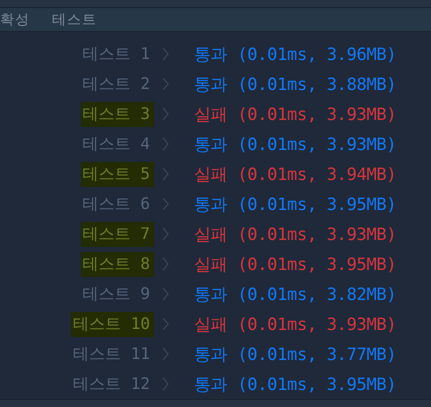 This screenshot has width=431, height=407. What do you see at coordinates (117, 264) in the screenshot?
I see `test-label: 테스트 8` at bounding box center [117, 264].